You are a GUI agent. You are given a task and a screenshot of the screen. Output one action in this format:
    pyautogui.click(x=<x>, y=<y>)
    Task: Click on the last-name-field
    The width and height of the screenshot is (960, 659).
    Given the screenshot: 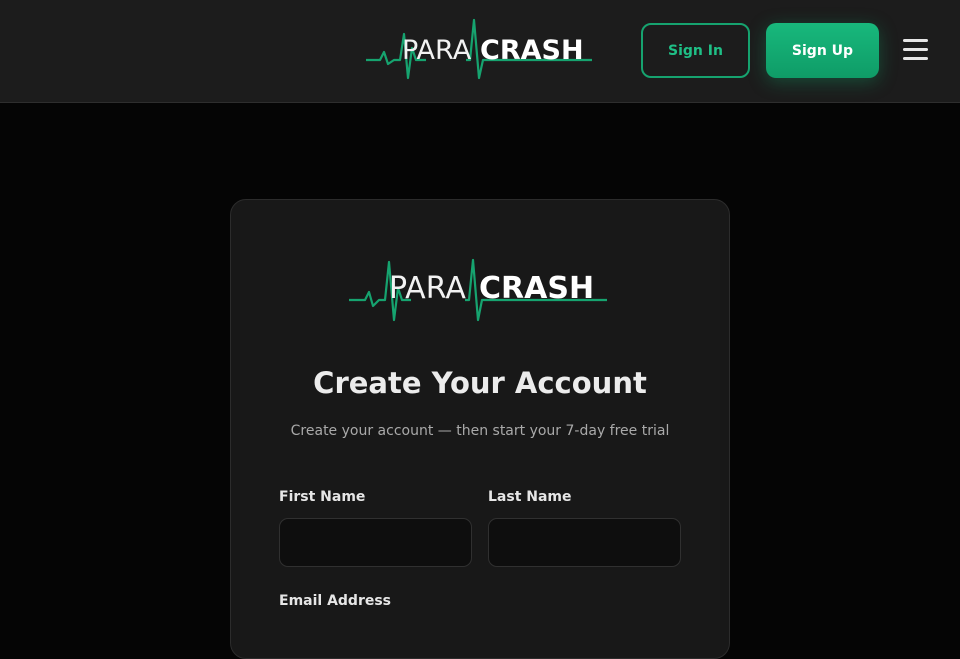 What is the action you would take?
    pyautogui.click(x=584, y=542)
    